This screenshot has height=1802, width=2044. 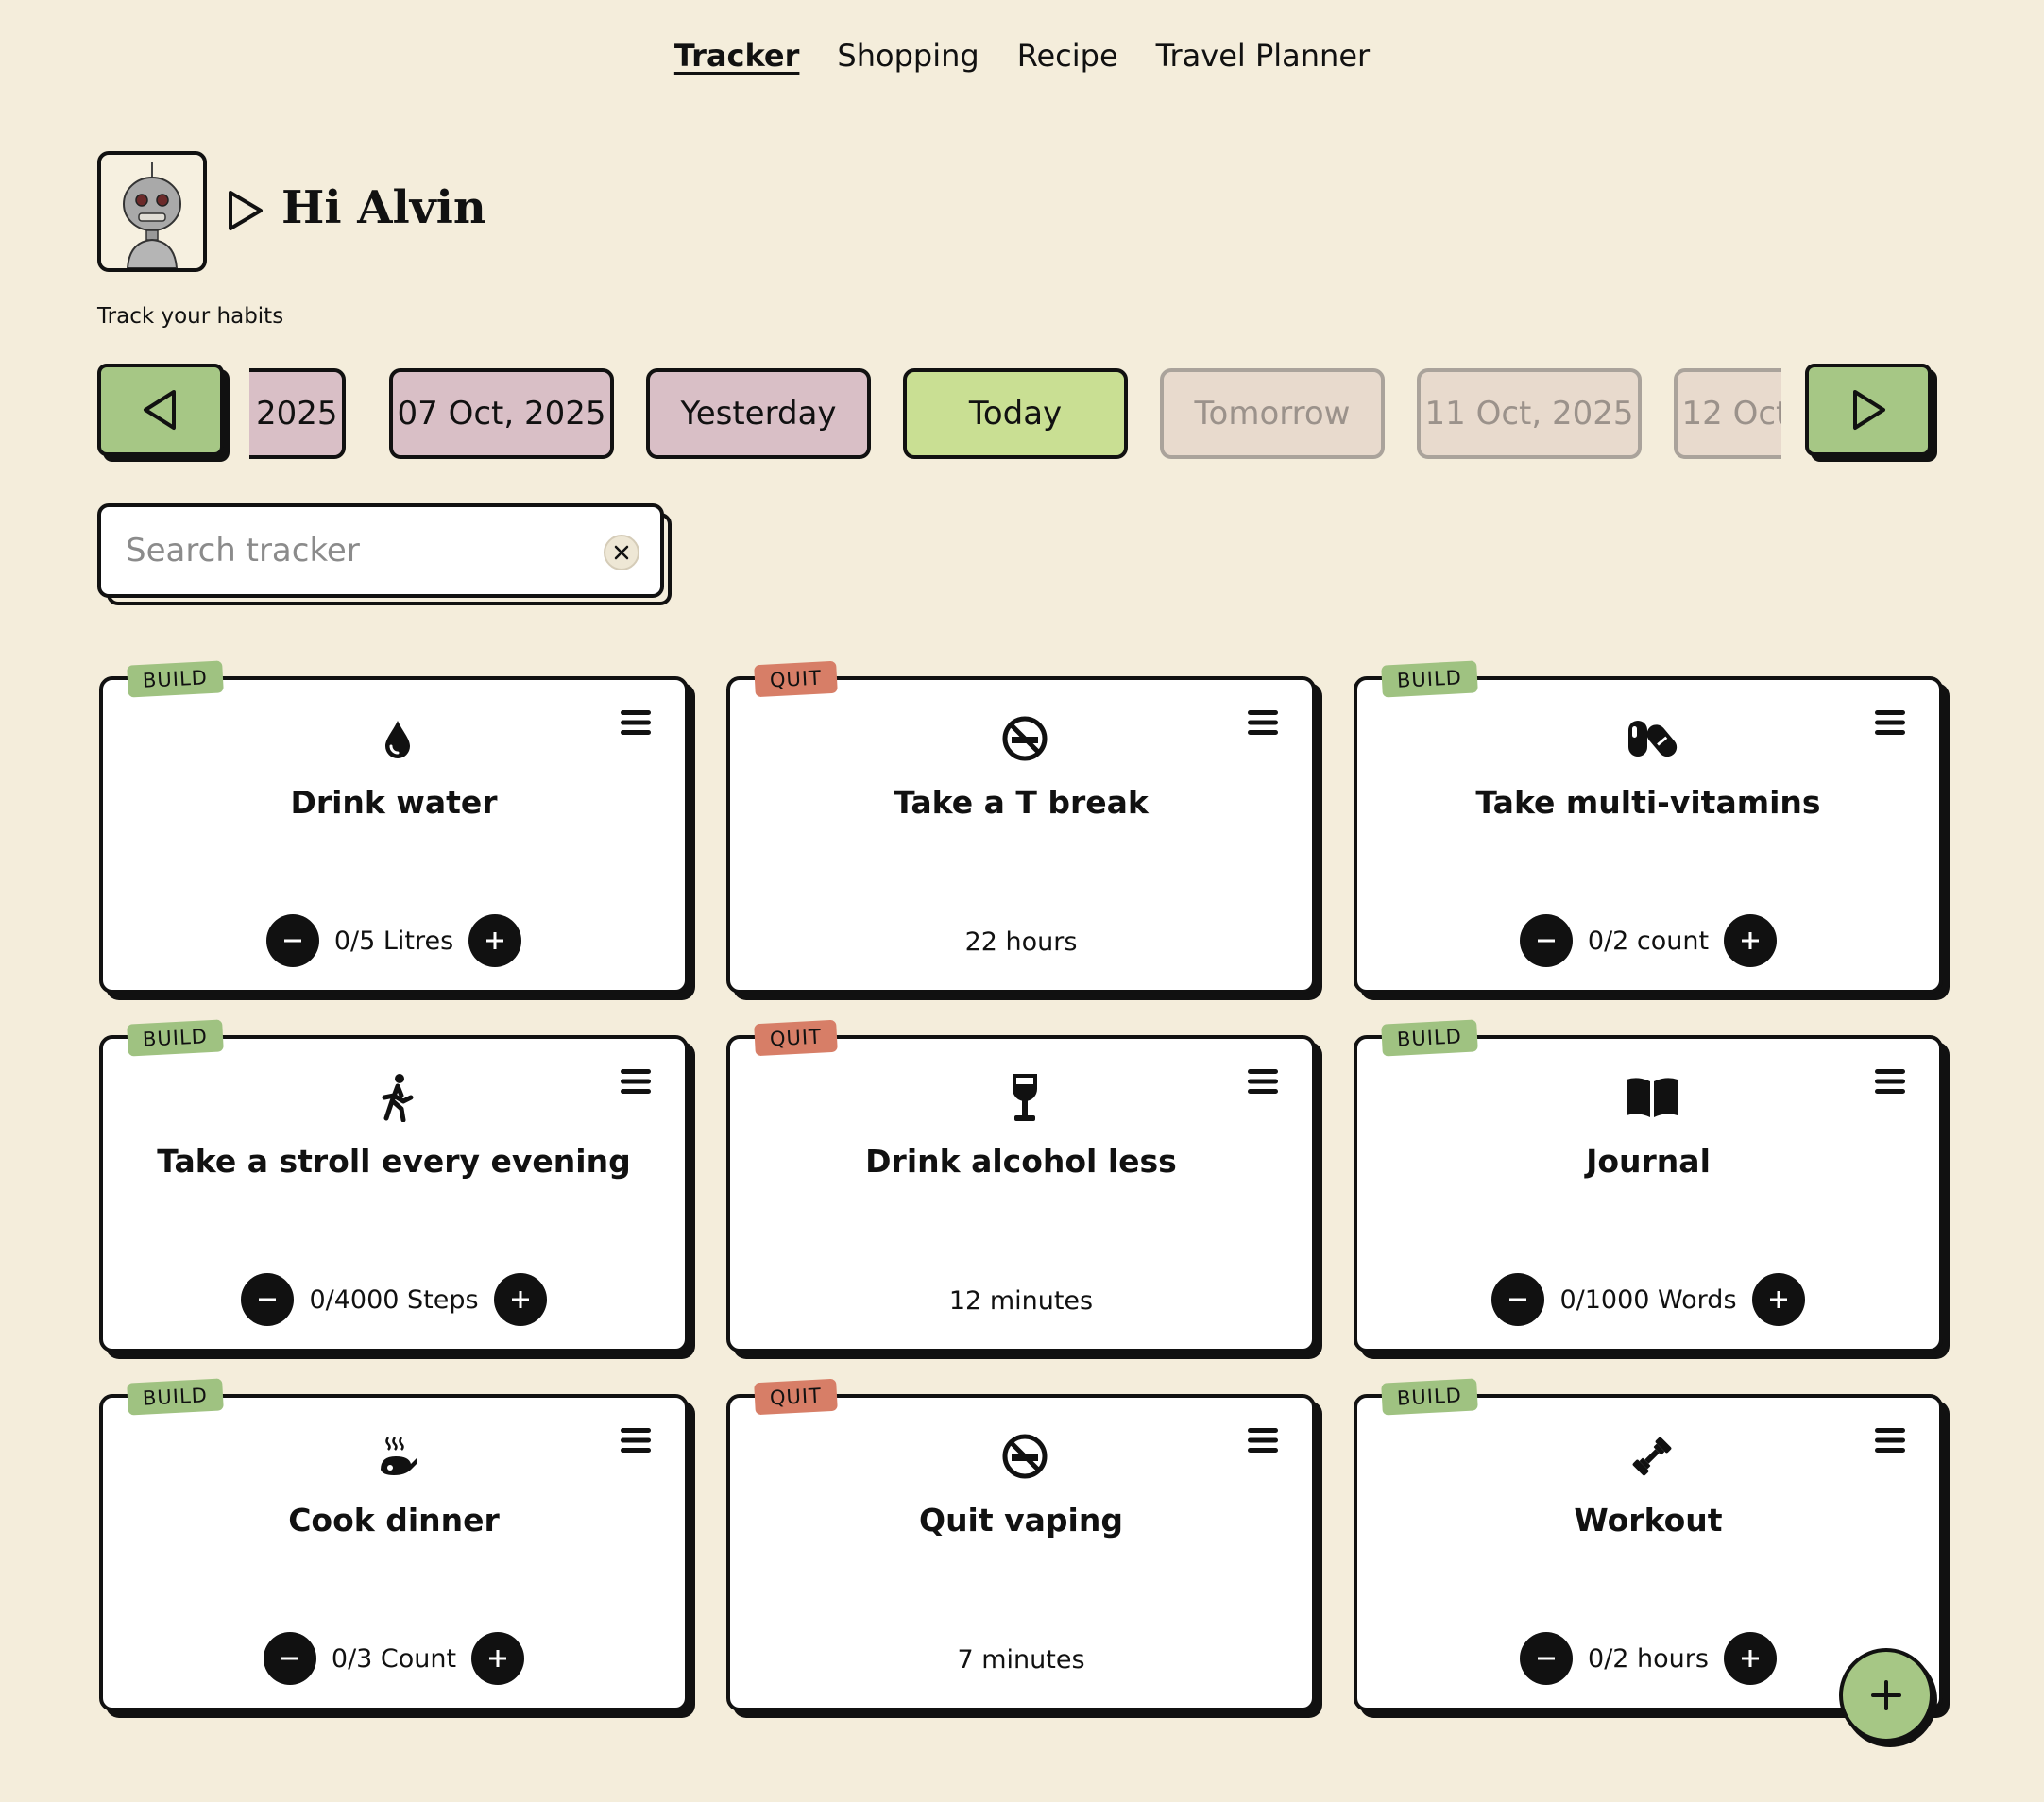 What do you see at coordinates (398, 738) in the screenshot?
I see `water-drop-icon` at bounding box center [398, 738].